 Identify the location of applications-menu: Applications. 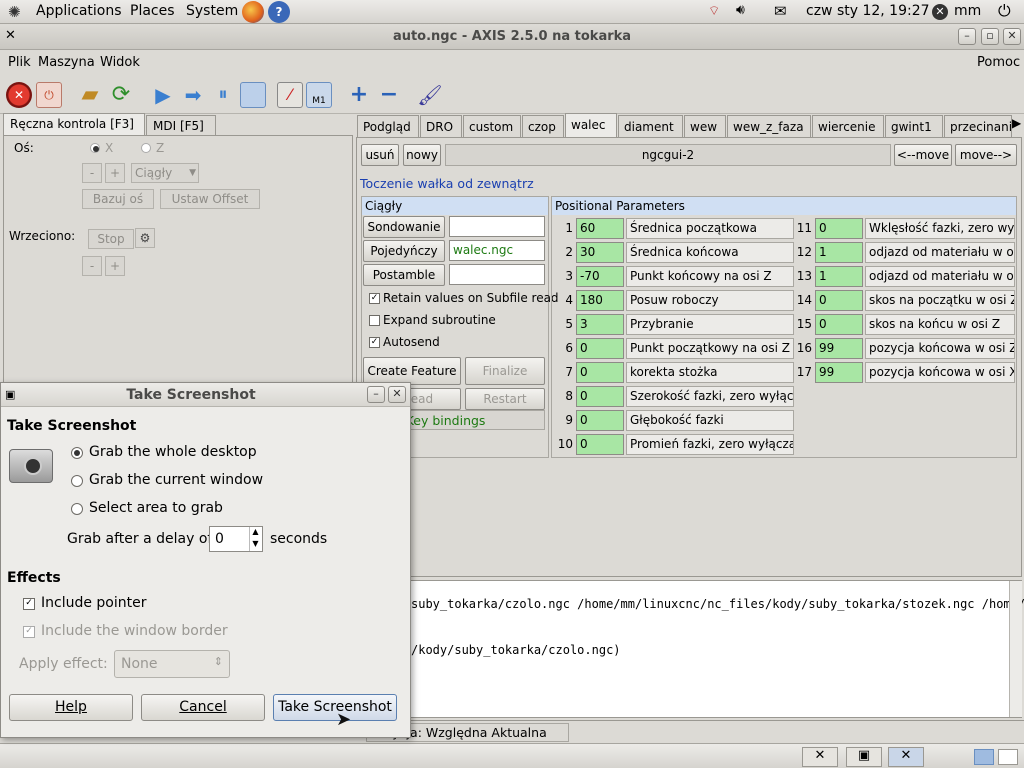
(79, 11).